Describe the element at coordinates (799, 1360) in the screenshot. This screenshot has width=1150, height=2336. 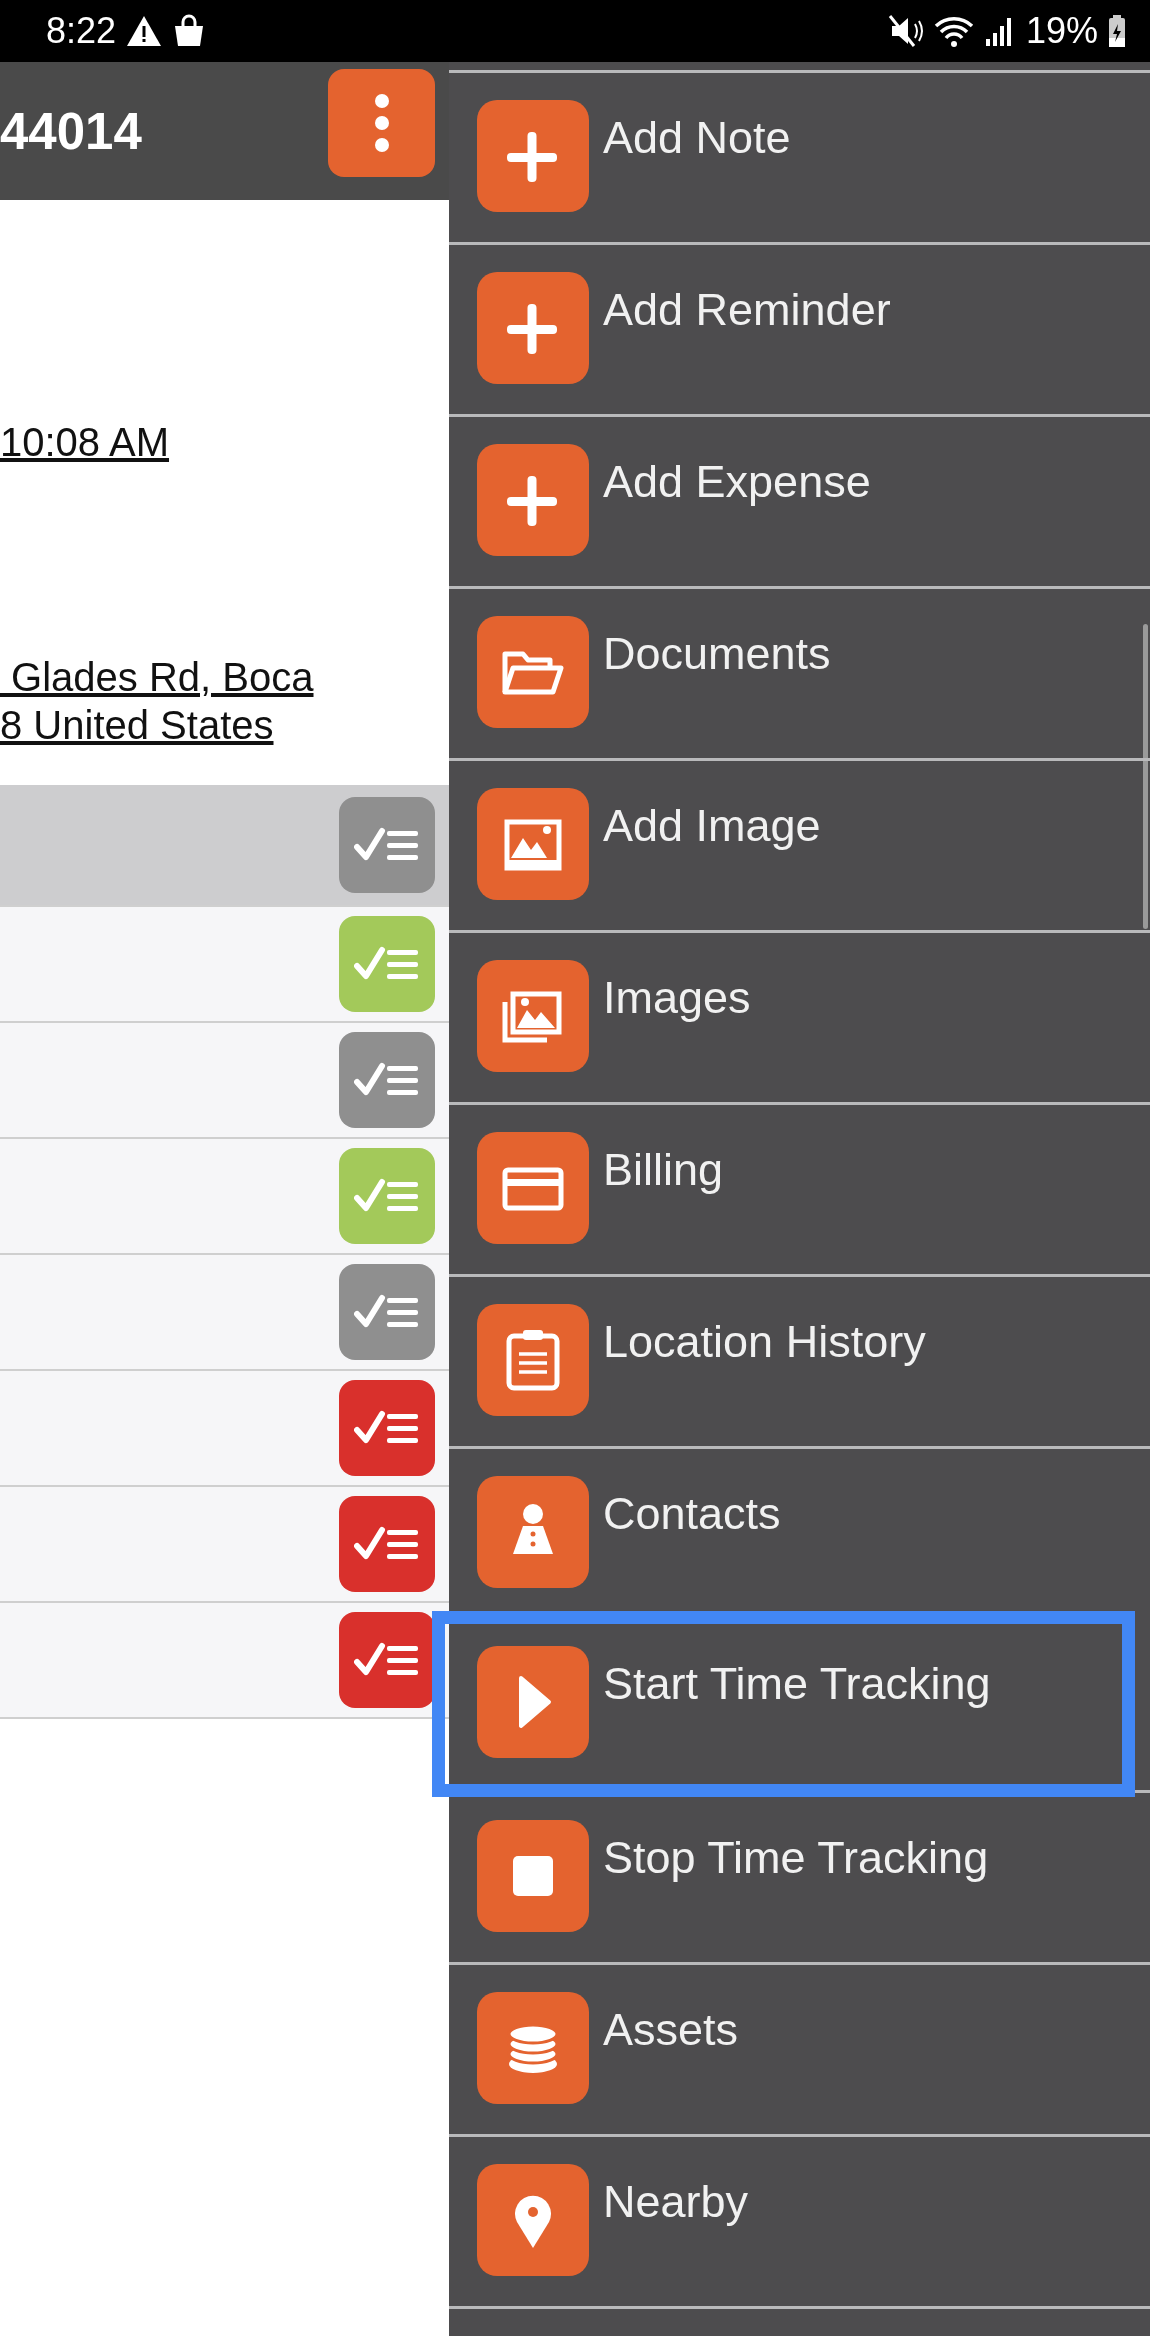
I see `menu-item: Location History` at that location.